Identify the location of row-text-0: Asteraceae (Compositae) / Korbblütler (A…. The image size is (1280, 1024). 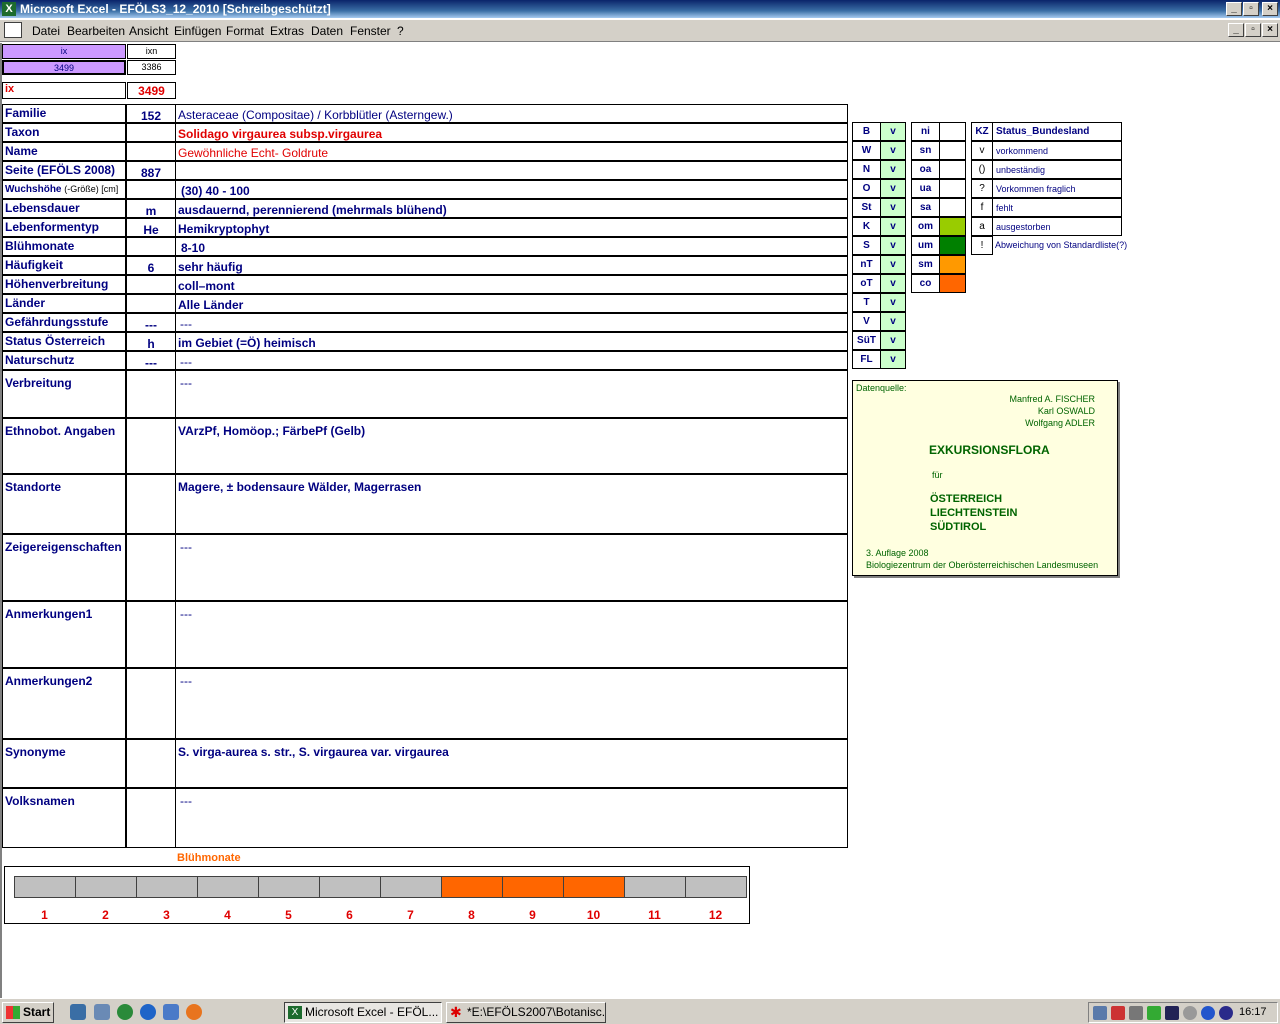
(511, 113).